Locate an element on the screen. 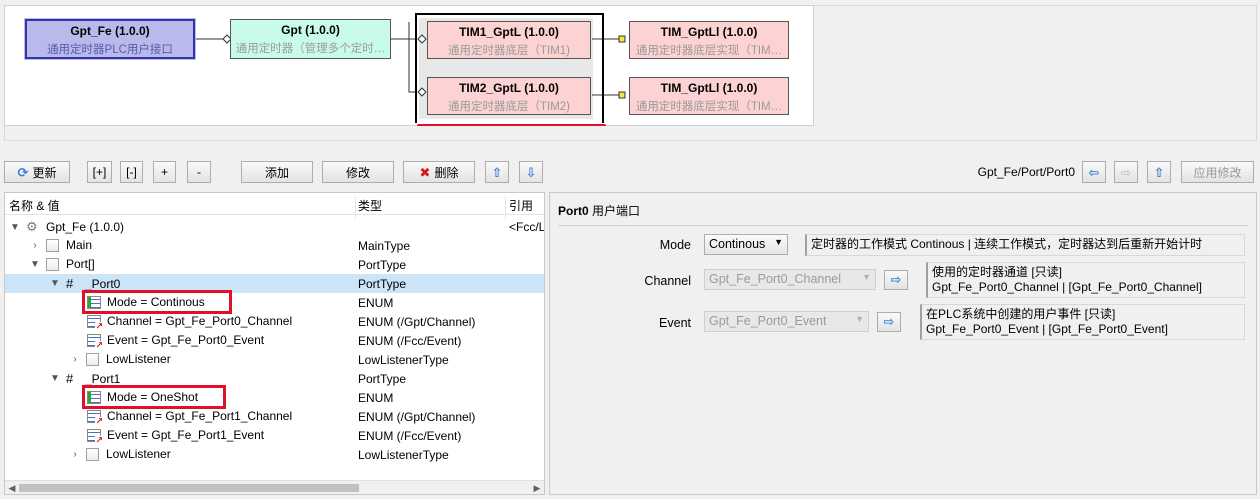 The height and width of the screenshot is (499, 1260). collapse-all-button: [-] is located at coordinates (131, 172).